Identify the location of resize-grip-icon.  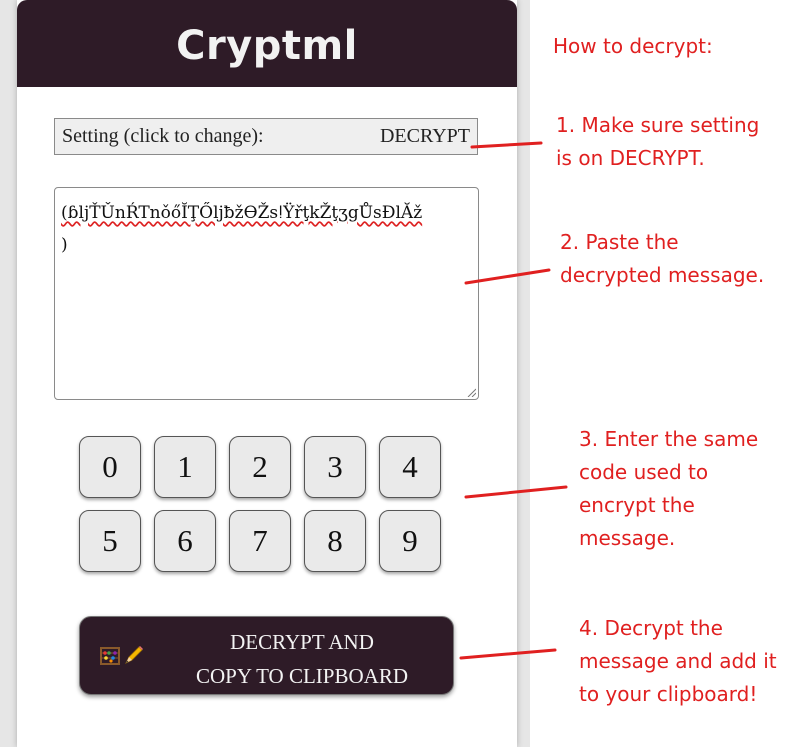
(471, 392).